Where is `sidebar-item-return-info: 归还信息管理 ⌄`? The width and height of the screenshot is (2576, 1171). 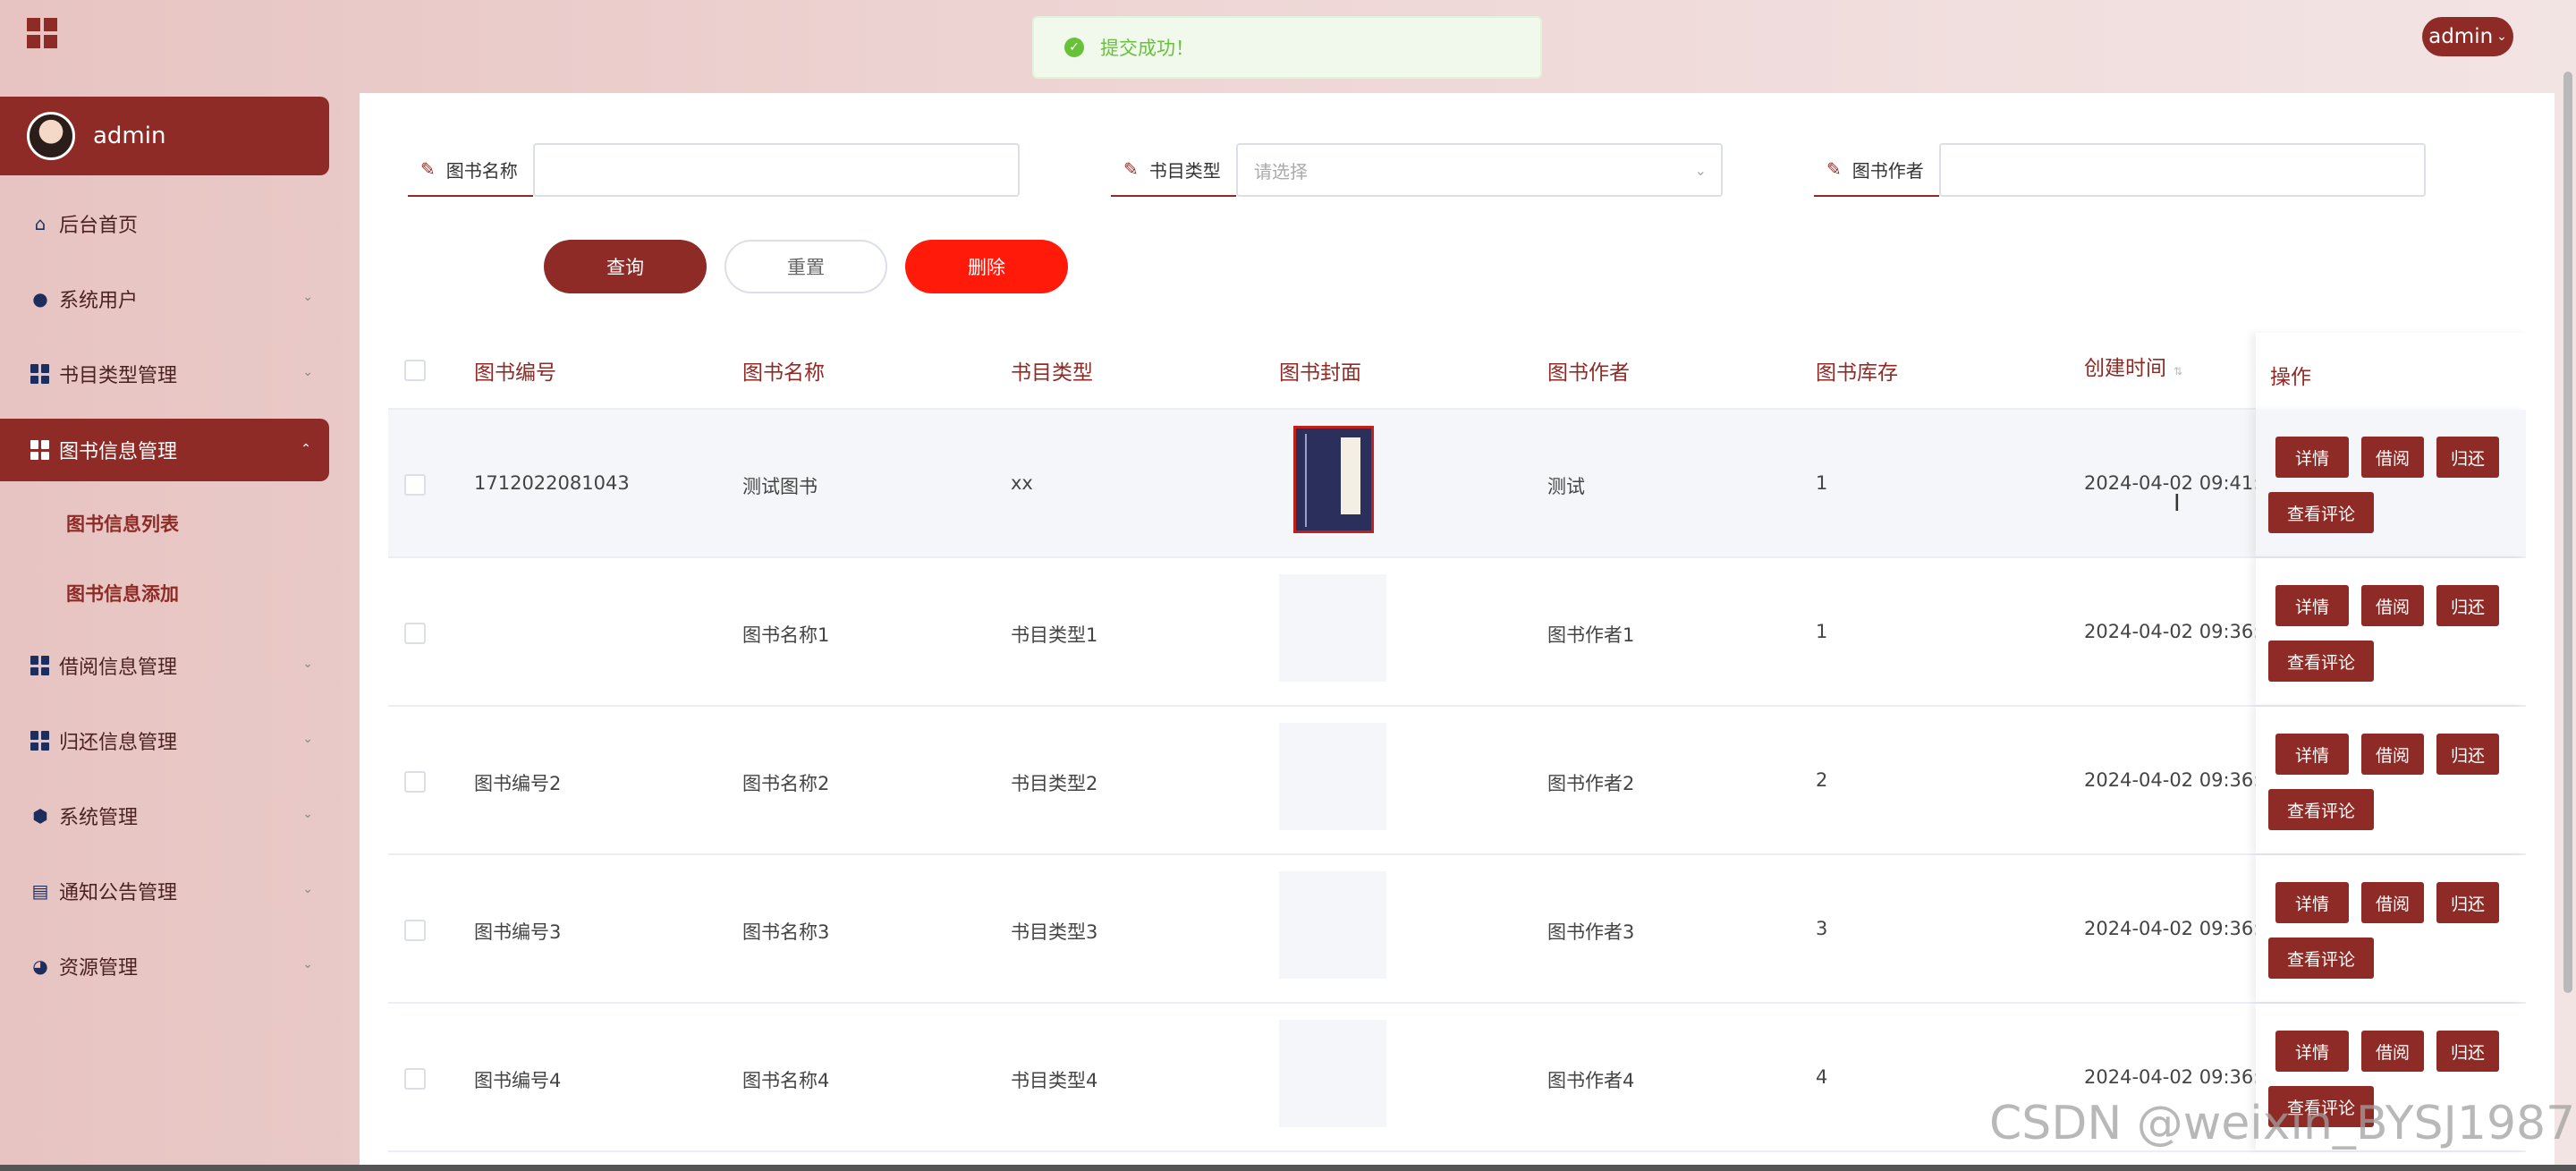 sidebar-item-return-info: 归还信息管理 ⌄ is located at coordinates (165, 741).